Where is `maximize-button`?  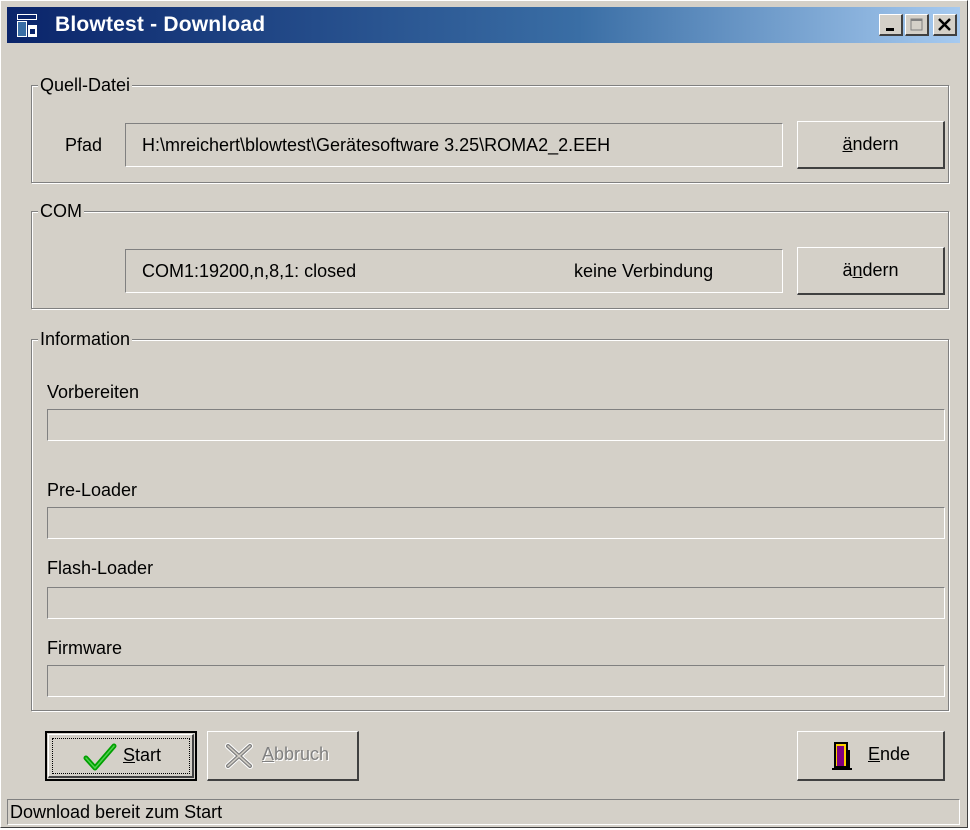 maximize-button is located at coordinates (917, 25).